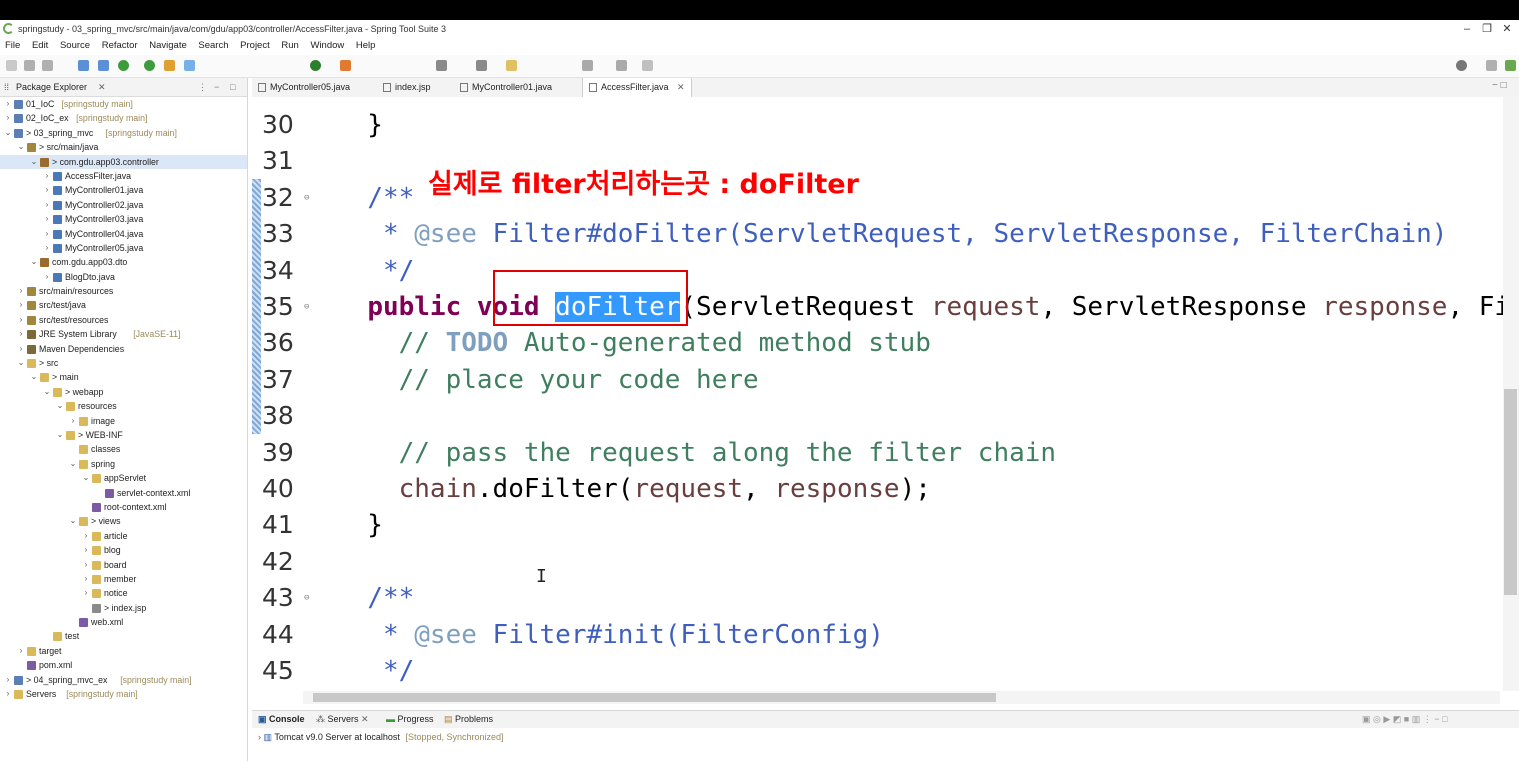 This screenshot has width=1519, height=762. I want to click on tree-item: › Maven Dependencies, so click(123, 349).